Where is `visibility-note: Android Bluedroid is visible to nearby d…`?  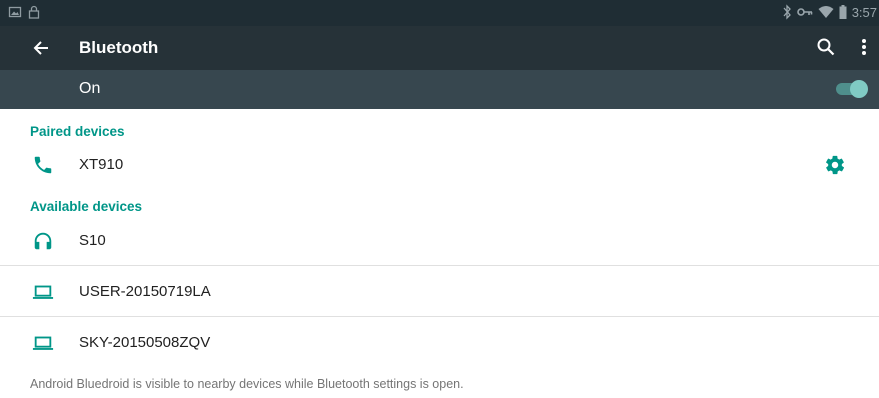 visibility-note: Android Bluedroid is visible to nearby d… is located at coordinates (247, 384).